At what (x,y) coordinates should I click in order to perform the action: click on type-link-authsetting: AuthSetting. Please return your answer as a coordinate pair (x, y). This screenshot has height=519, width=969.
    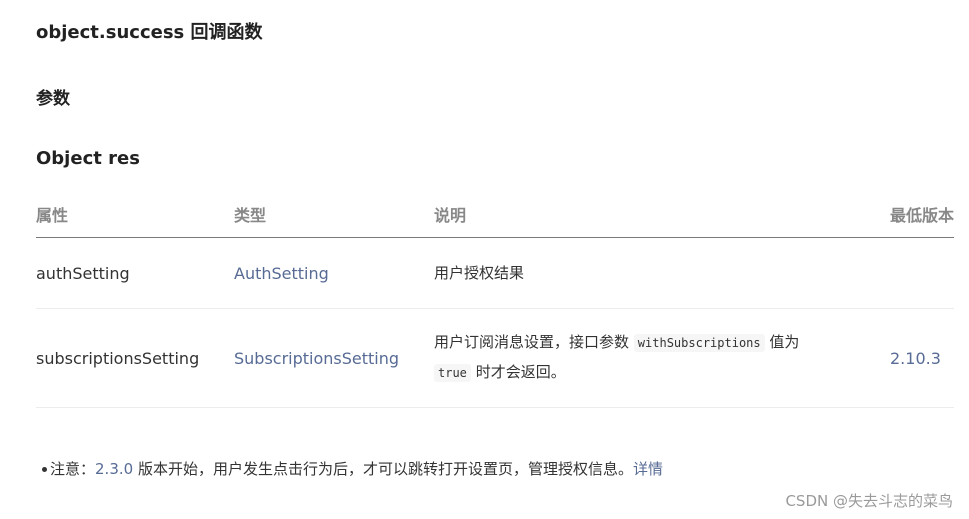
    Looking at the image, I should click on (281, 273).